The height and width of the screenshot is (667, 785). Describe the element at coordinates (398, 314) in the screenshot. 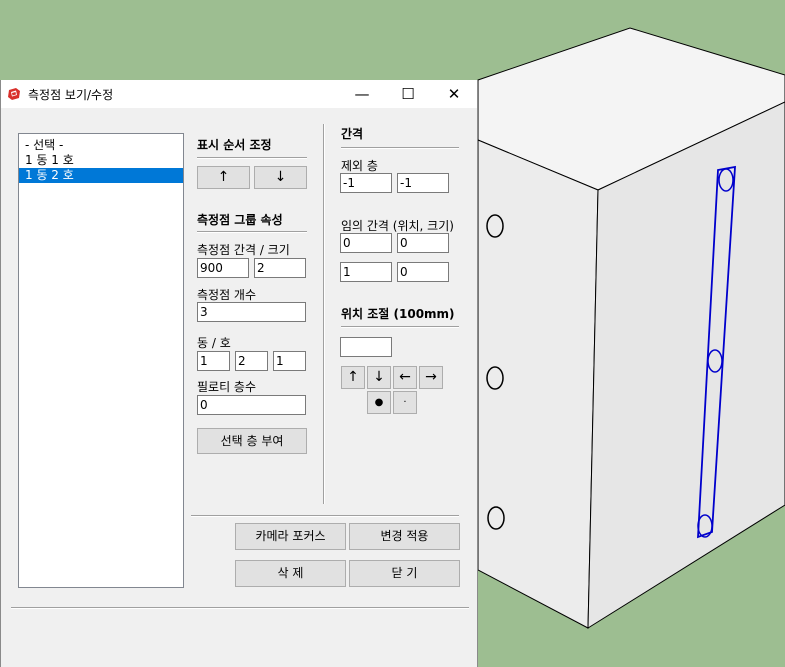

I see `position-title: 위치 조절 (100mm)` at that location.